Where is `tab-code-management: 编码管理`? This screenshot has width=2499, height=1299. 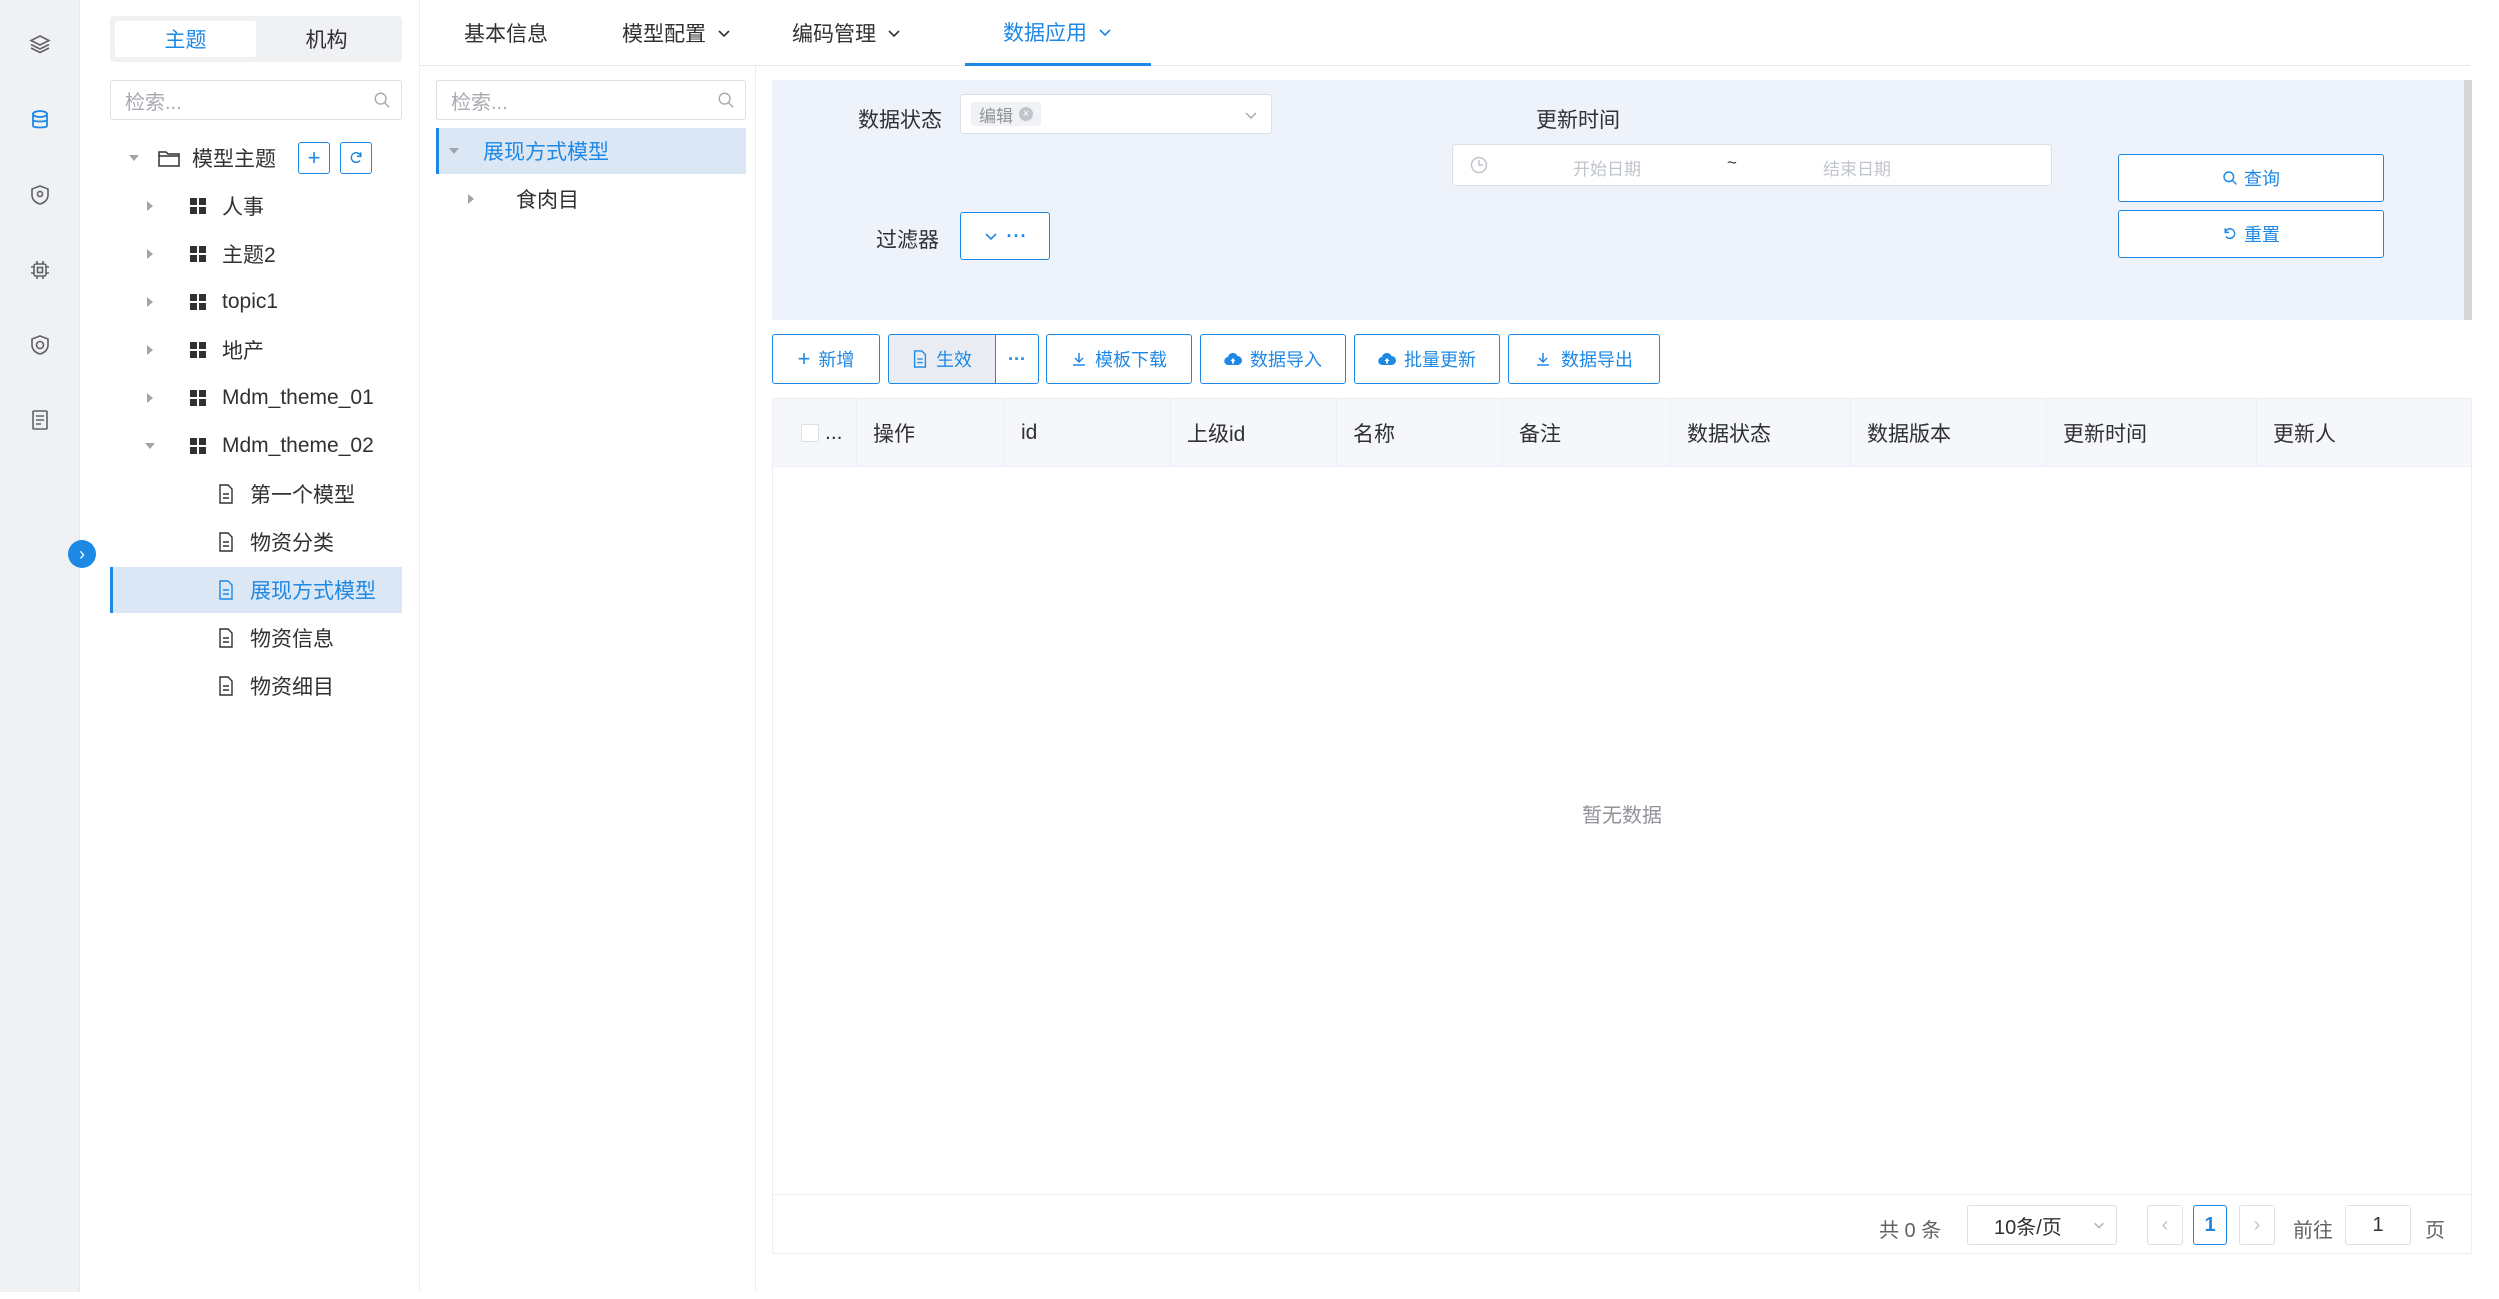
tab-code-management: 编码管理 is located at coordinates (847, 33).